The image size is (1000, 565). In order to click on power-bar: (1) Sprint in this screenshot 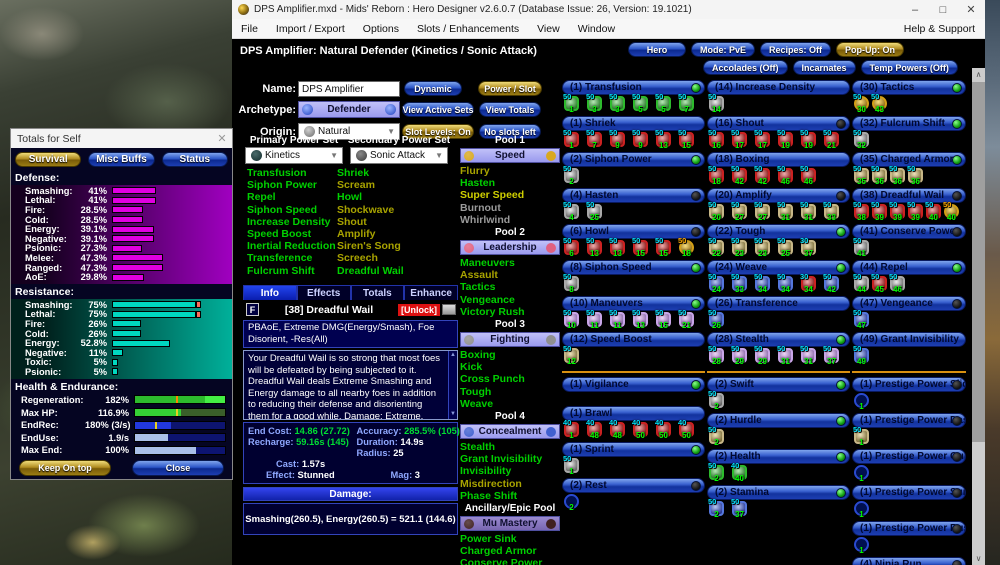, I will do `click(633, 449)`.